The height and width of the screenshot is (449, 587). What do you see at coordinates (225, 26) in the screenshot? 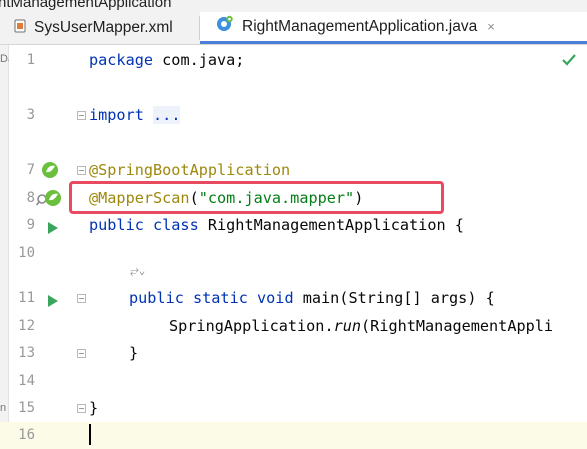
I see `spring-class-icon` at bounding box center [225, 26].